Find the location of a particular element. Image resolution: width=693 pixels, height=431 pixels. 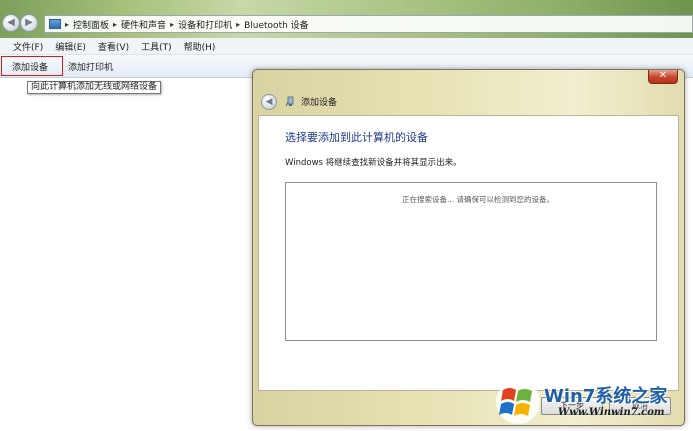

dialog-title-row: 添加设备 is located at coordinates (311, 101).